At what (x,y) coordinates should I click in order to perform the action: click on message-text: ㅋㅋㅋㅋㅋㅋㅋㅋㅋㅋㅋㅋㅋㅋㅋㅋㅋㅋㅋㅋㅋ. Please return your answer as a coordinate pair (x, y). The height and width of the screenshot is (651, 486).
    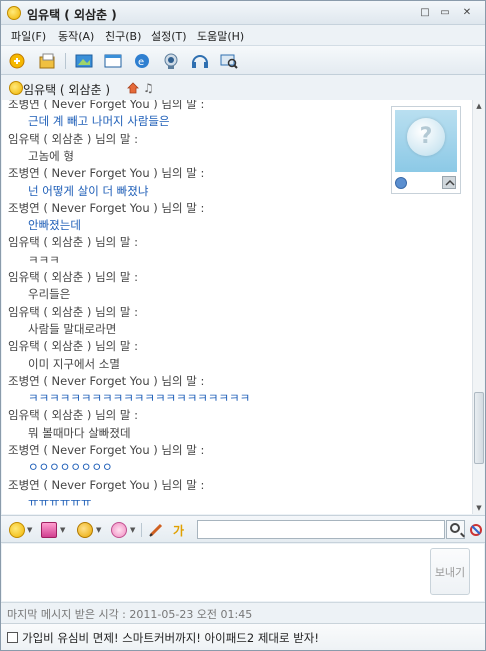
    Looking at the image, I should click on (139, 398).